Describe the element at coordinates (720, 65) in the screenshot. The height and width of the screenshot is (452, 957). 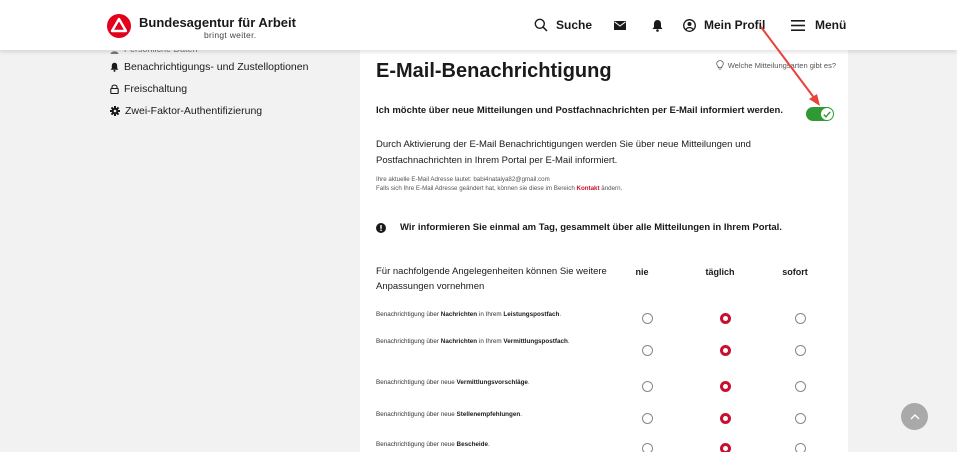
I see `lightbulb-icon` at that location.